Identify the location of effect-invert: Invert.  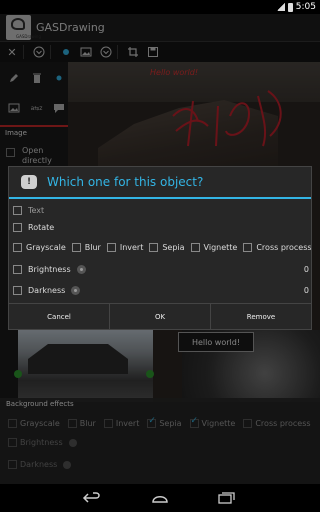
(125, 247).